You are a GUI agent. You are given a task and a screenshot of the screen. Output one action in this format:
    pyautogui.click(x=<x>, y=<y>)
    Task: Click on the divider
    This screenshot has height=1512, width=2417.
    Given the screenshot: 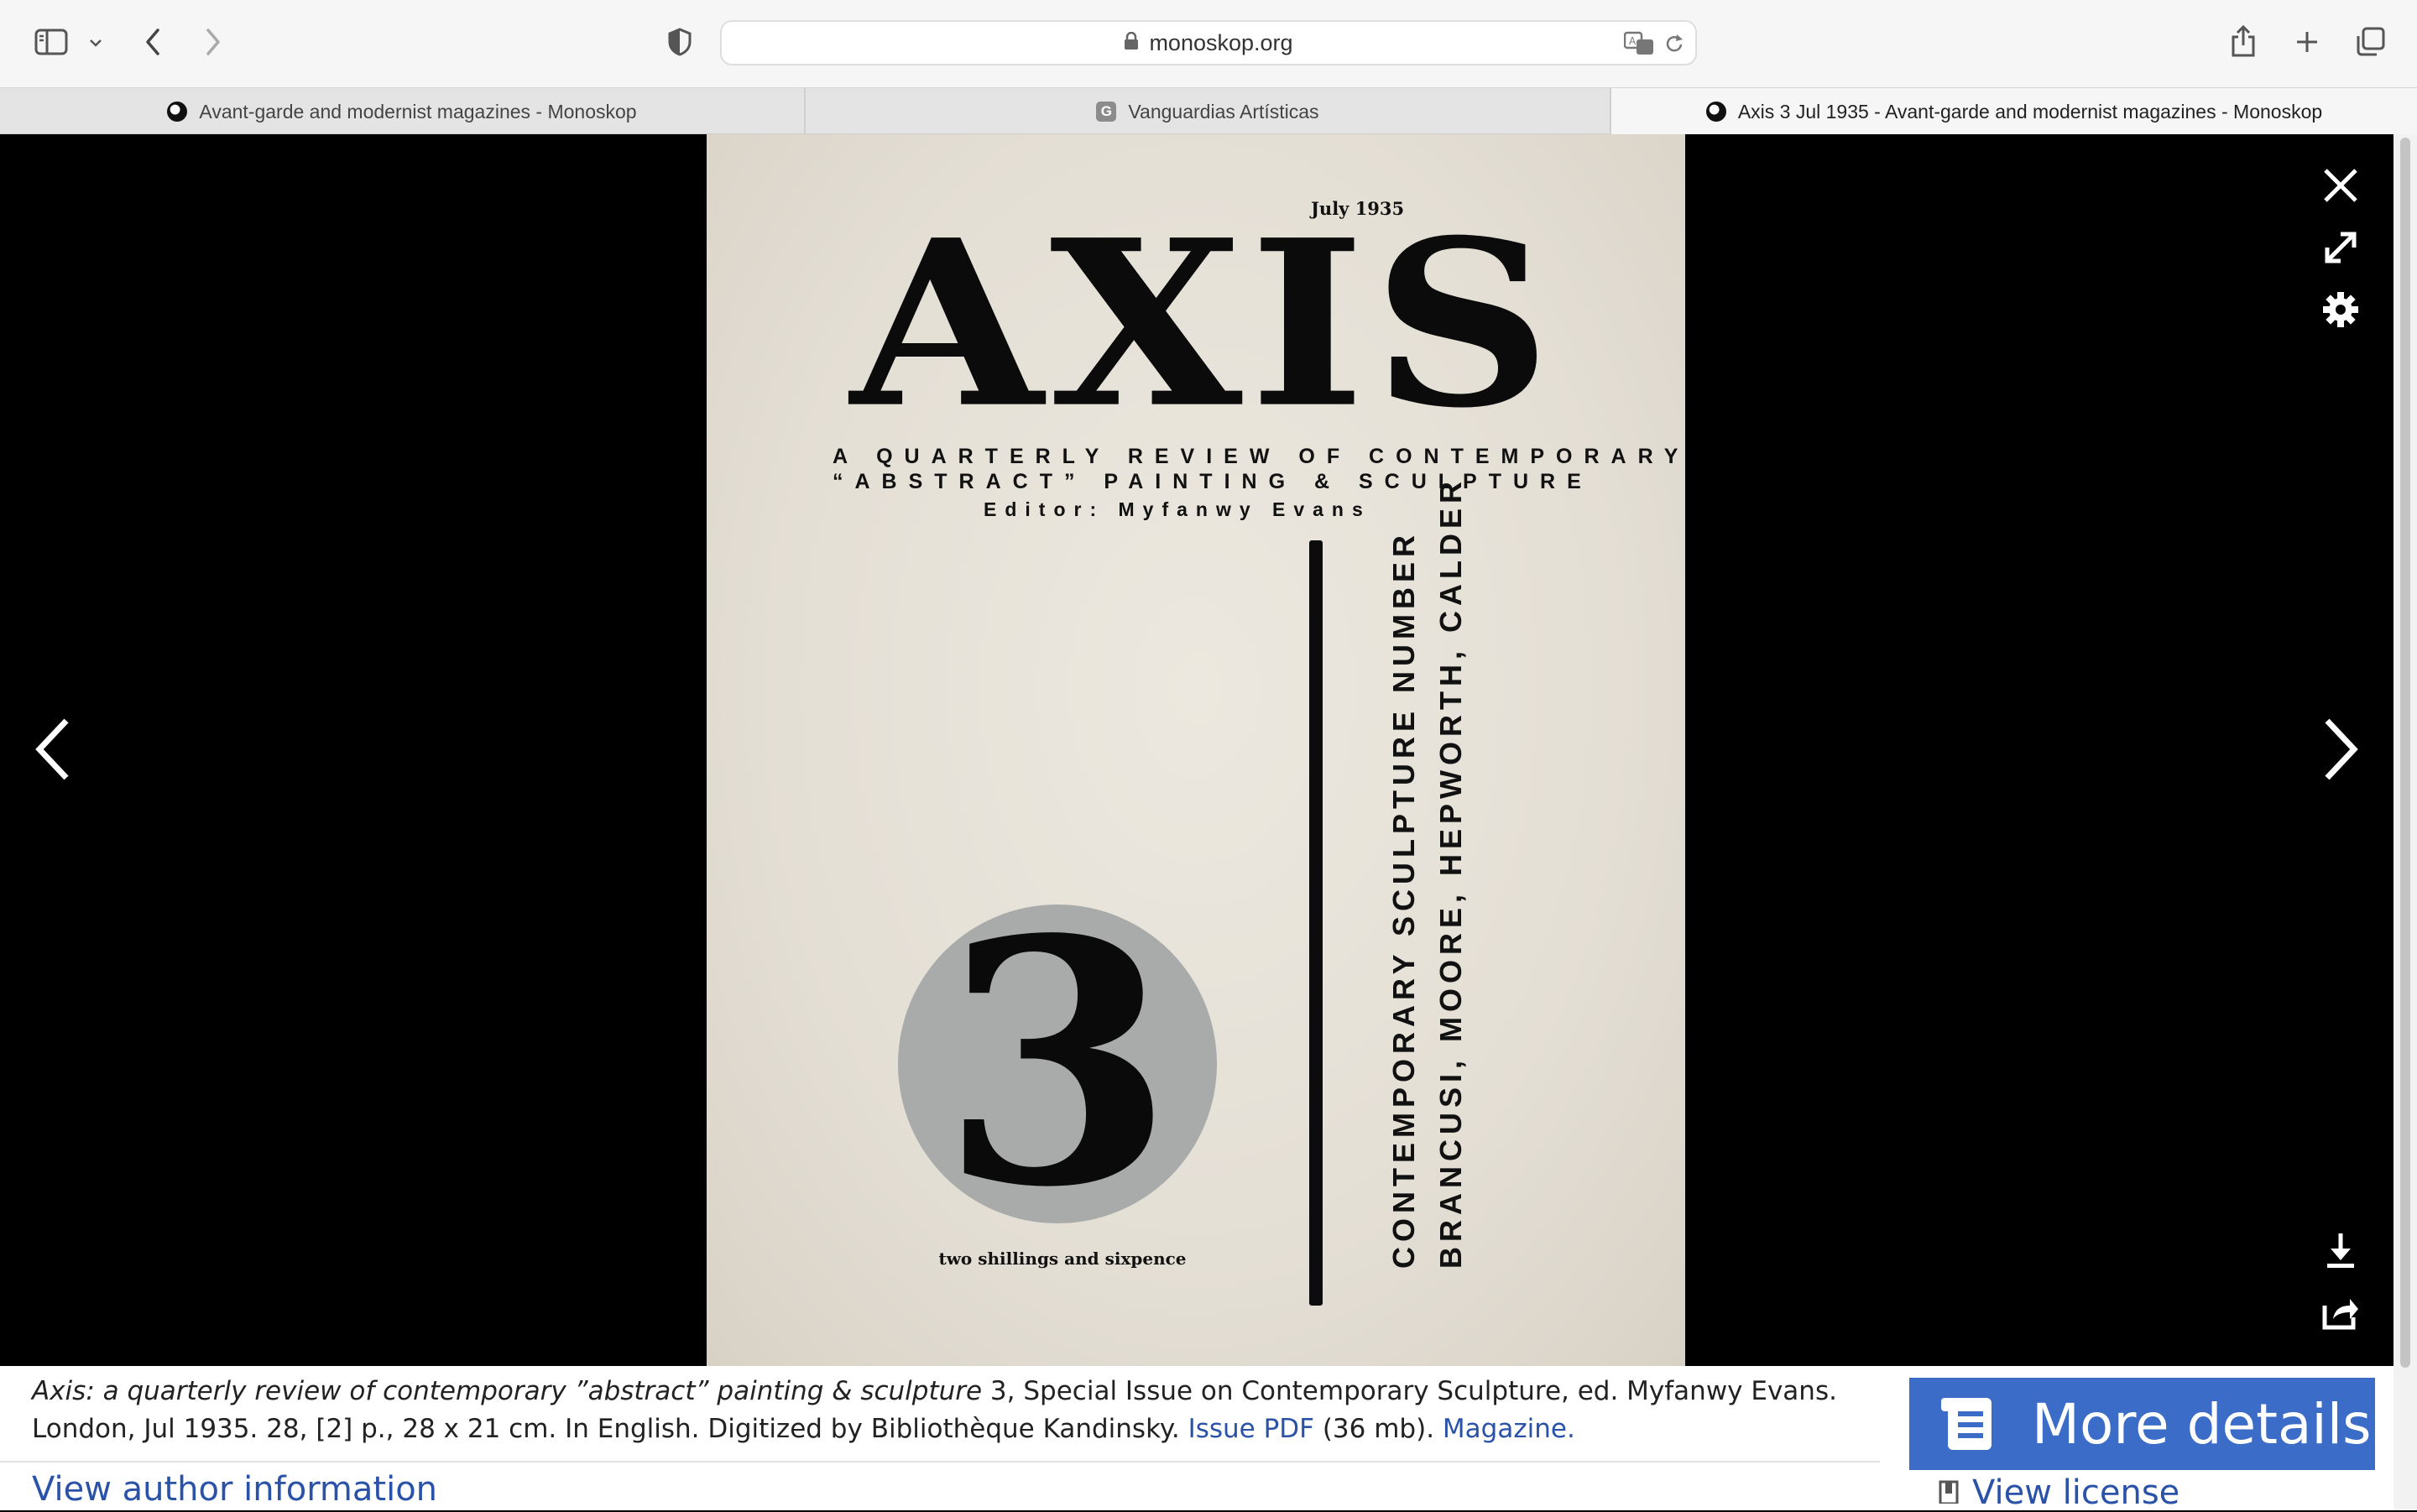 What is the action you would take?
    pyautogui.click(x=940, y=1461)
    